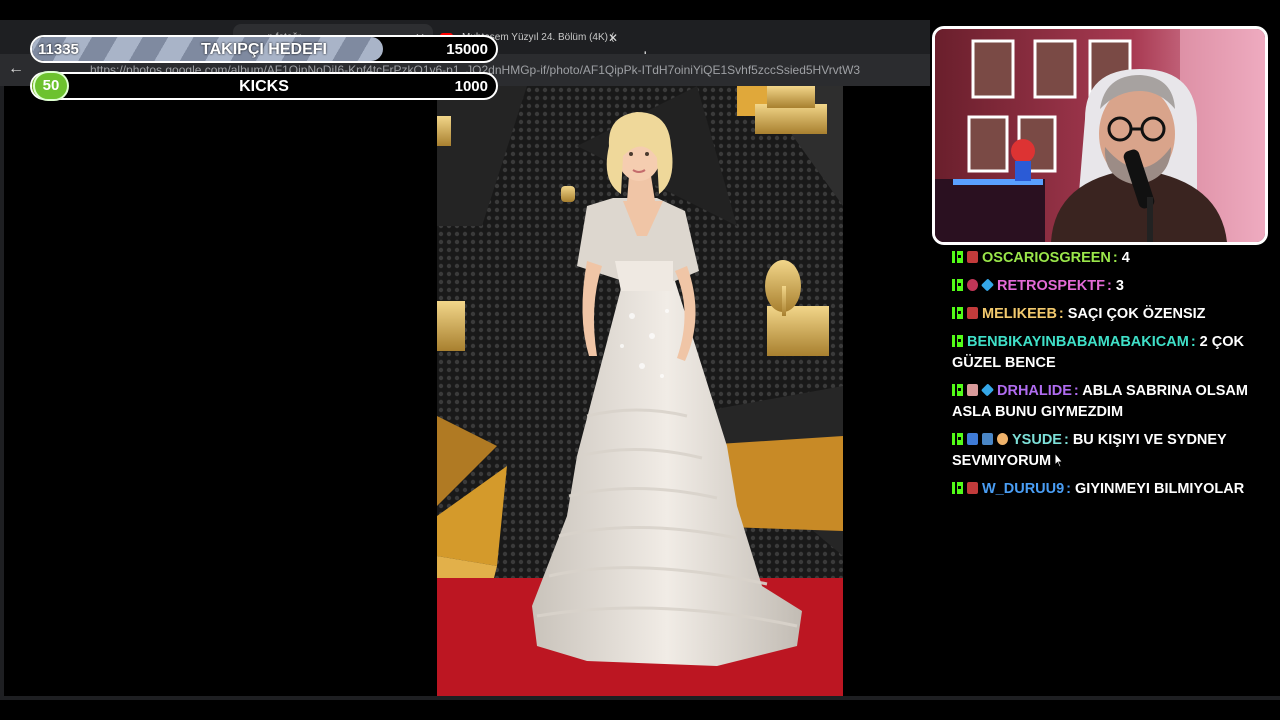  What do you see at coordinates (1058, 460) in the screenshot?
I see `mouse-cursor-icon` at bounding box center [1058, 460].